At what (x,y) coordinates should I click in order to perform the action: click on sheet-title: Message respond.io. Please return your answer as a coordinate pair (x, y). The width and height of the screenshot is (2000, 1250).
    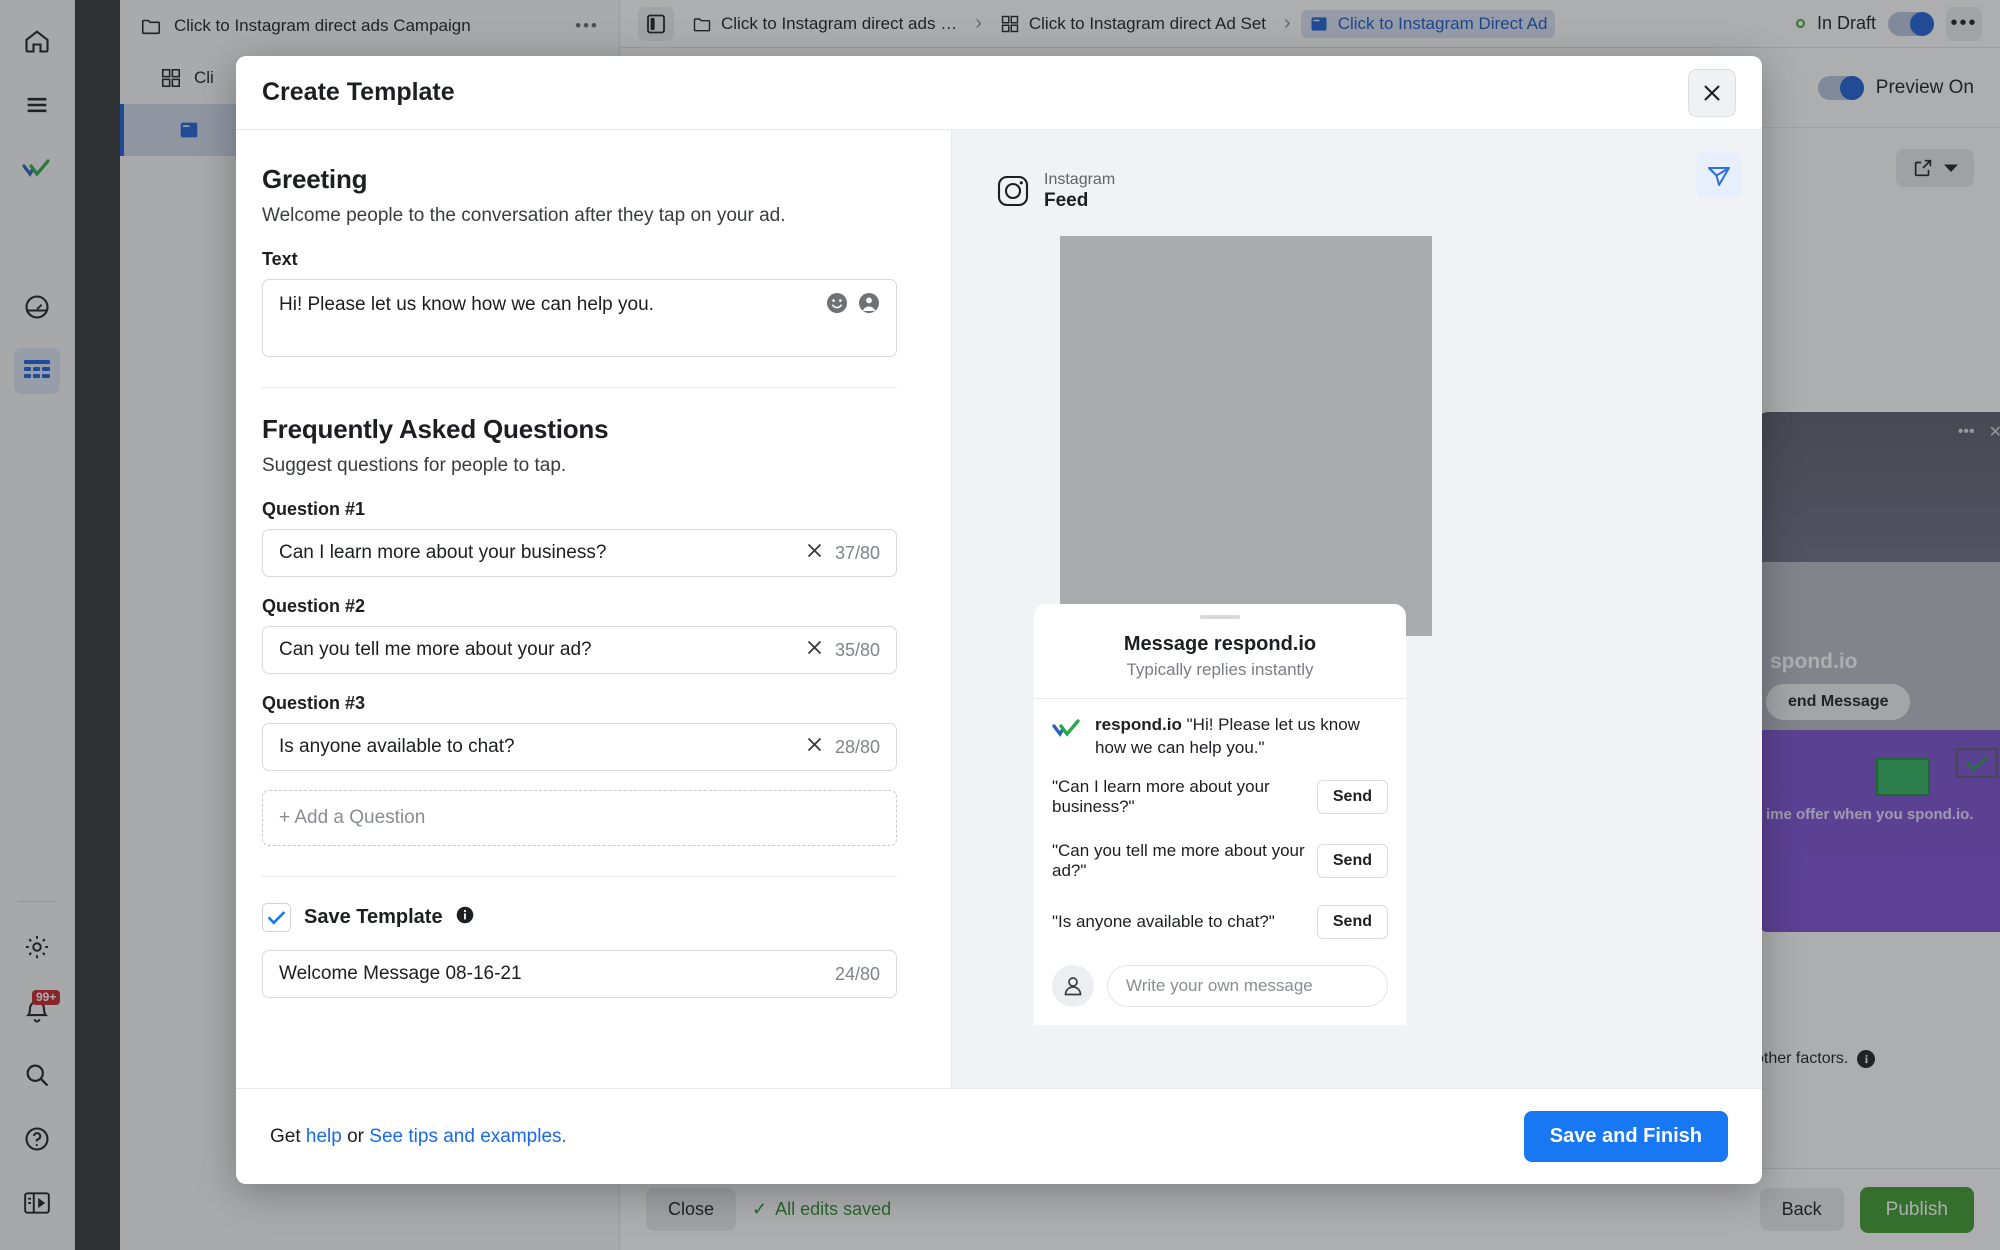
    Looking at the image, I should click on (1220, 644).